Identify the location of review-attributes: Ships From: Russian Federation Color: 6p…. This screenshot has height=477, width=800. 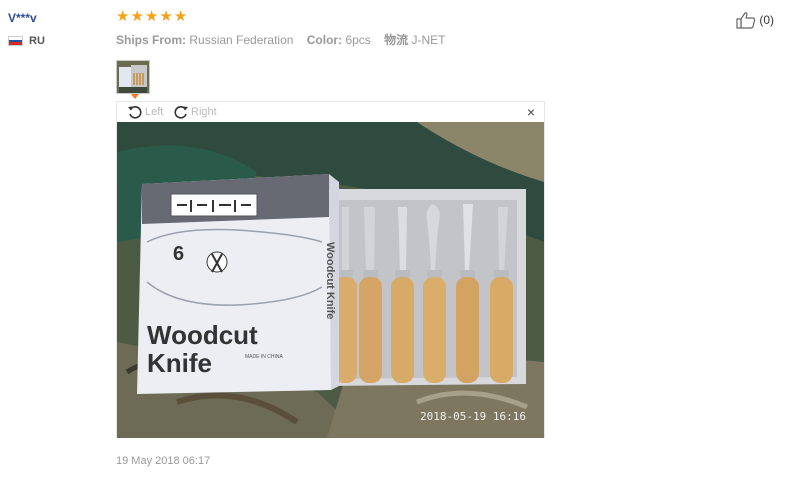
(286, 39).